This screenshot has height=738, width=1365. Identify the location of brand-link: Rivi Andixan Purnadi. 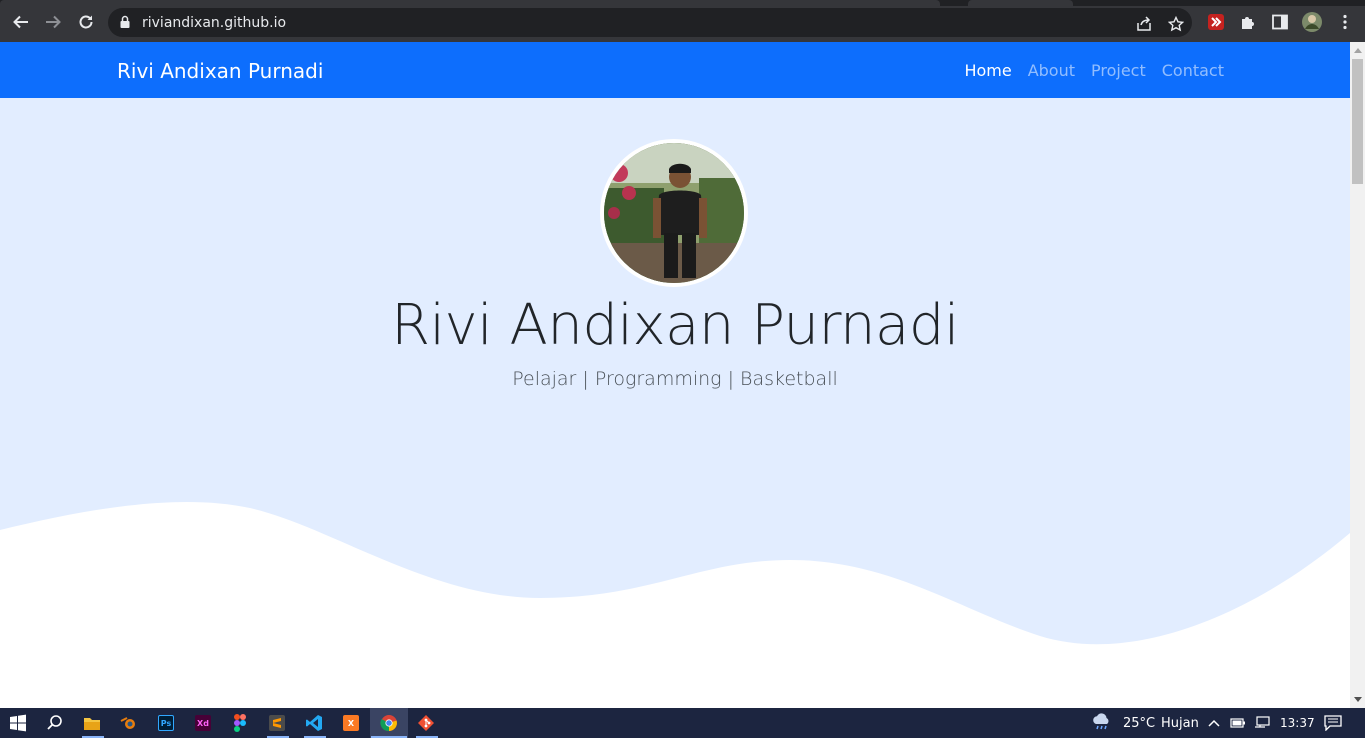
(220, 71).